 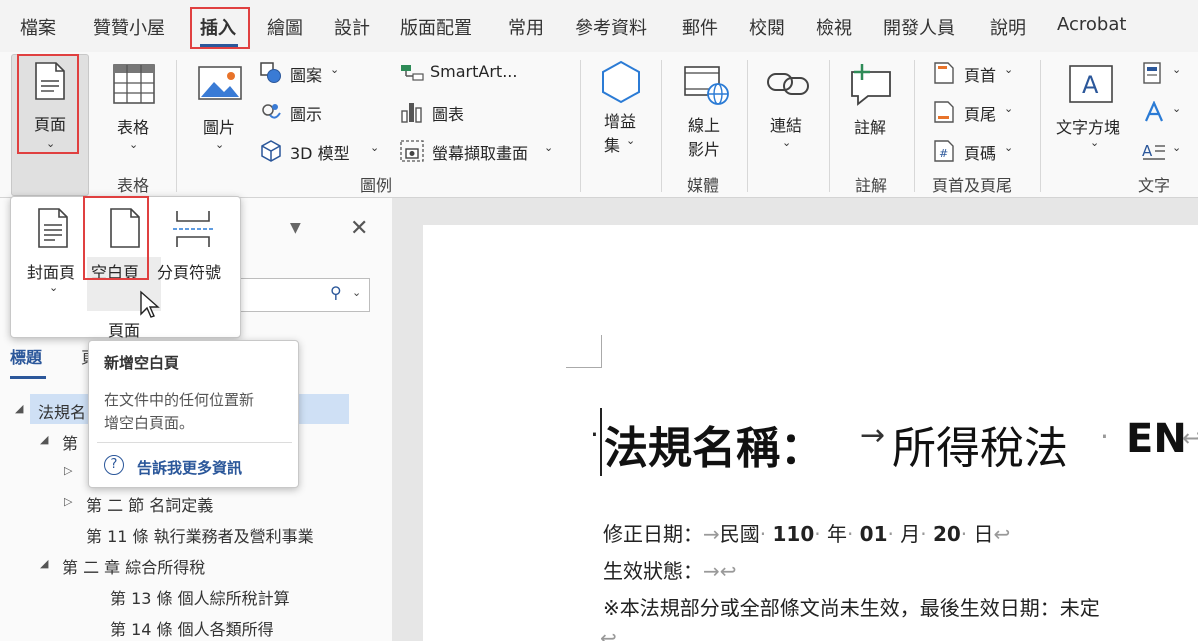 I want to click on link-button: 連結 ⌄, so click(x=788, y=111).